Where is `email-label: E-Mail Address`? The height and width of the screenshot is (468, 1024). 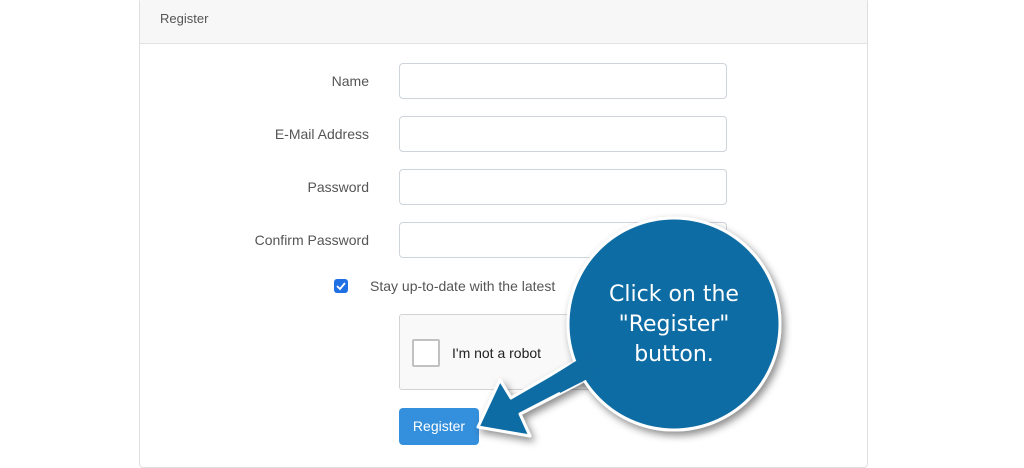 email-label: E-Mail Address is located at coordinates (321, 134).